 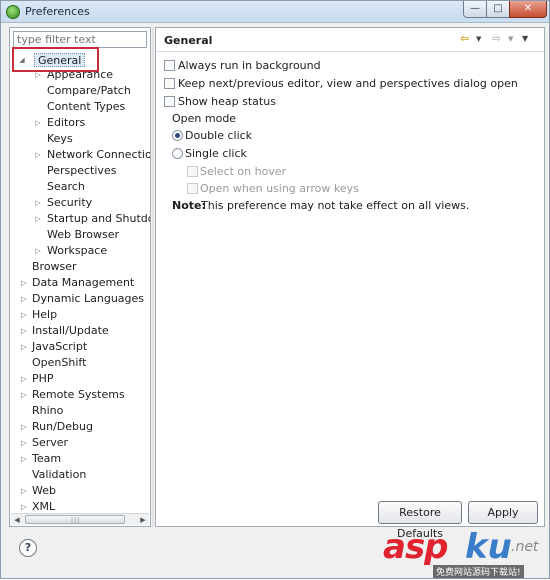 What do you see at coordinates (55, 59) in the screenshot?
I see `annotation-highlight-box` at bounding box center [55, 59].